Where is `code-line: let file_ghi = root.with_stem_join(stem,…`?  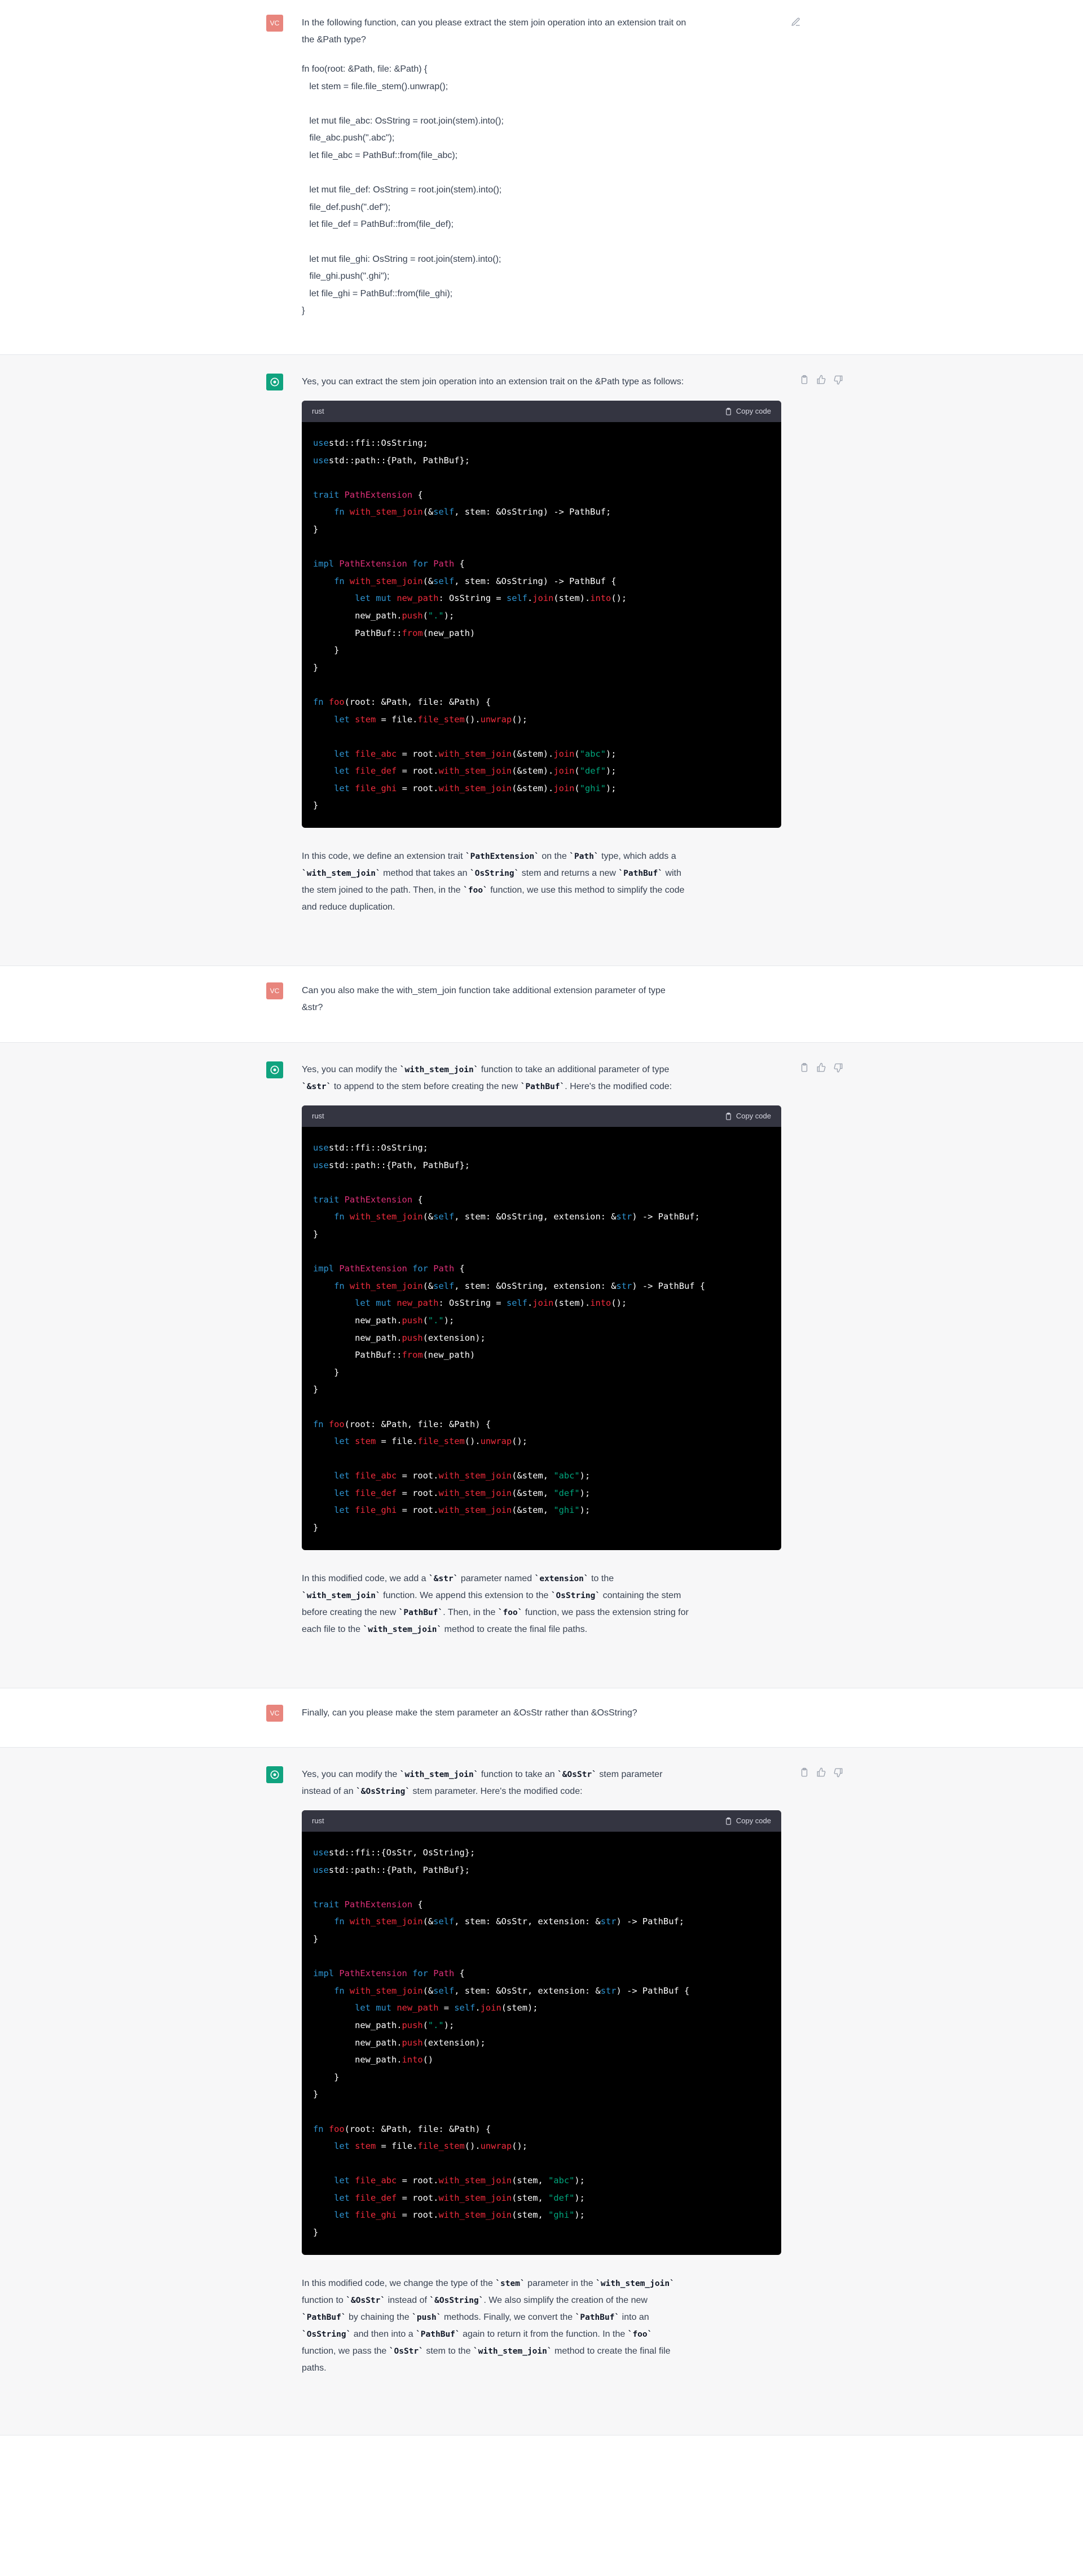 code-line: let file_ghi = root.with_stem_join(stem,… is located at coordinates (541, 2215).